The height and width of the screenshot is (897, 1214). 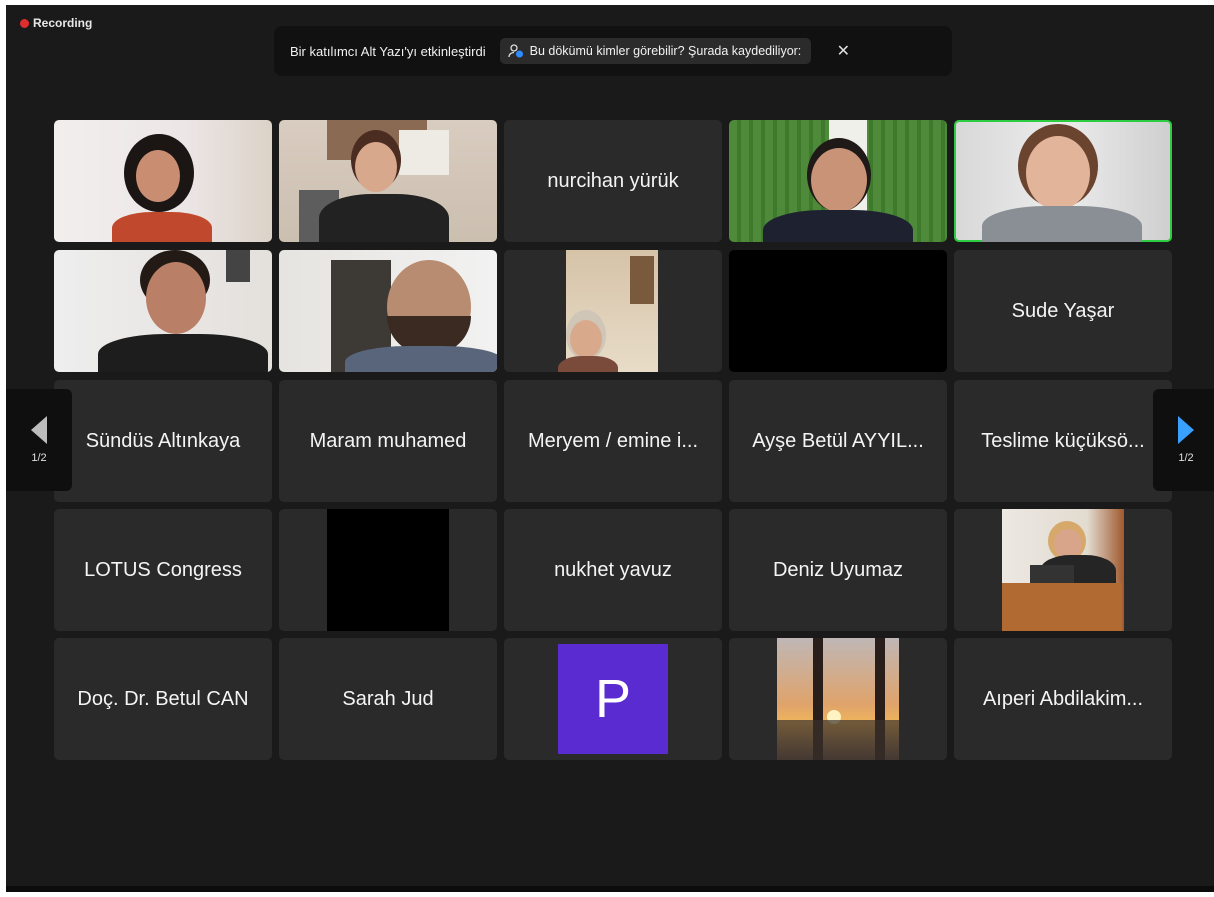 I want to click on participant-name: nukhet yavuz, so click(x=613, y=569).